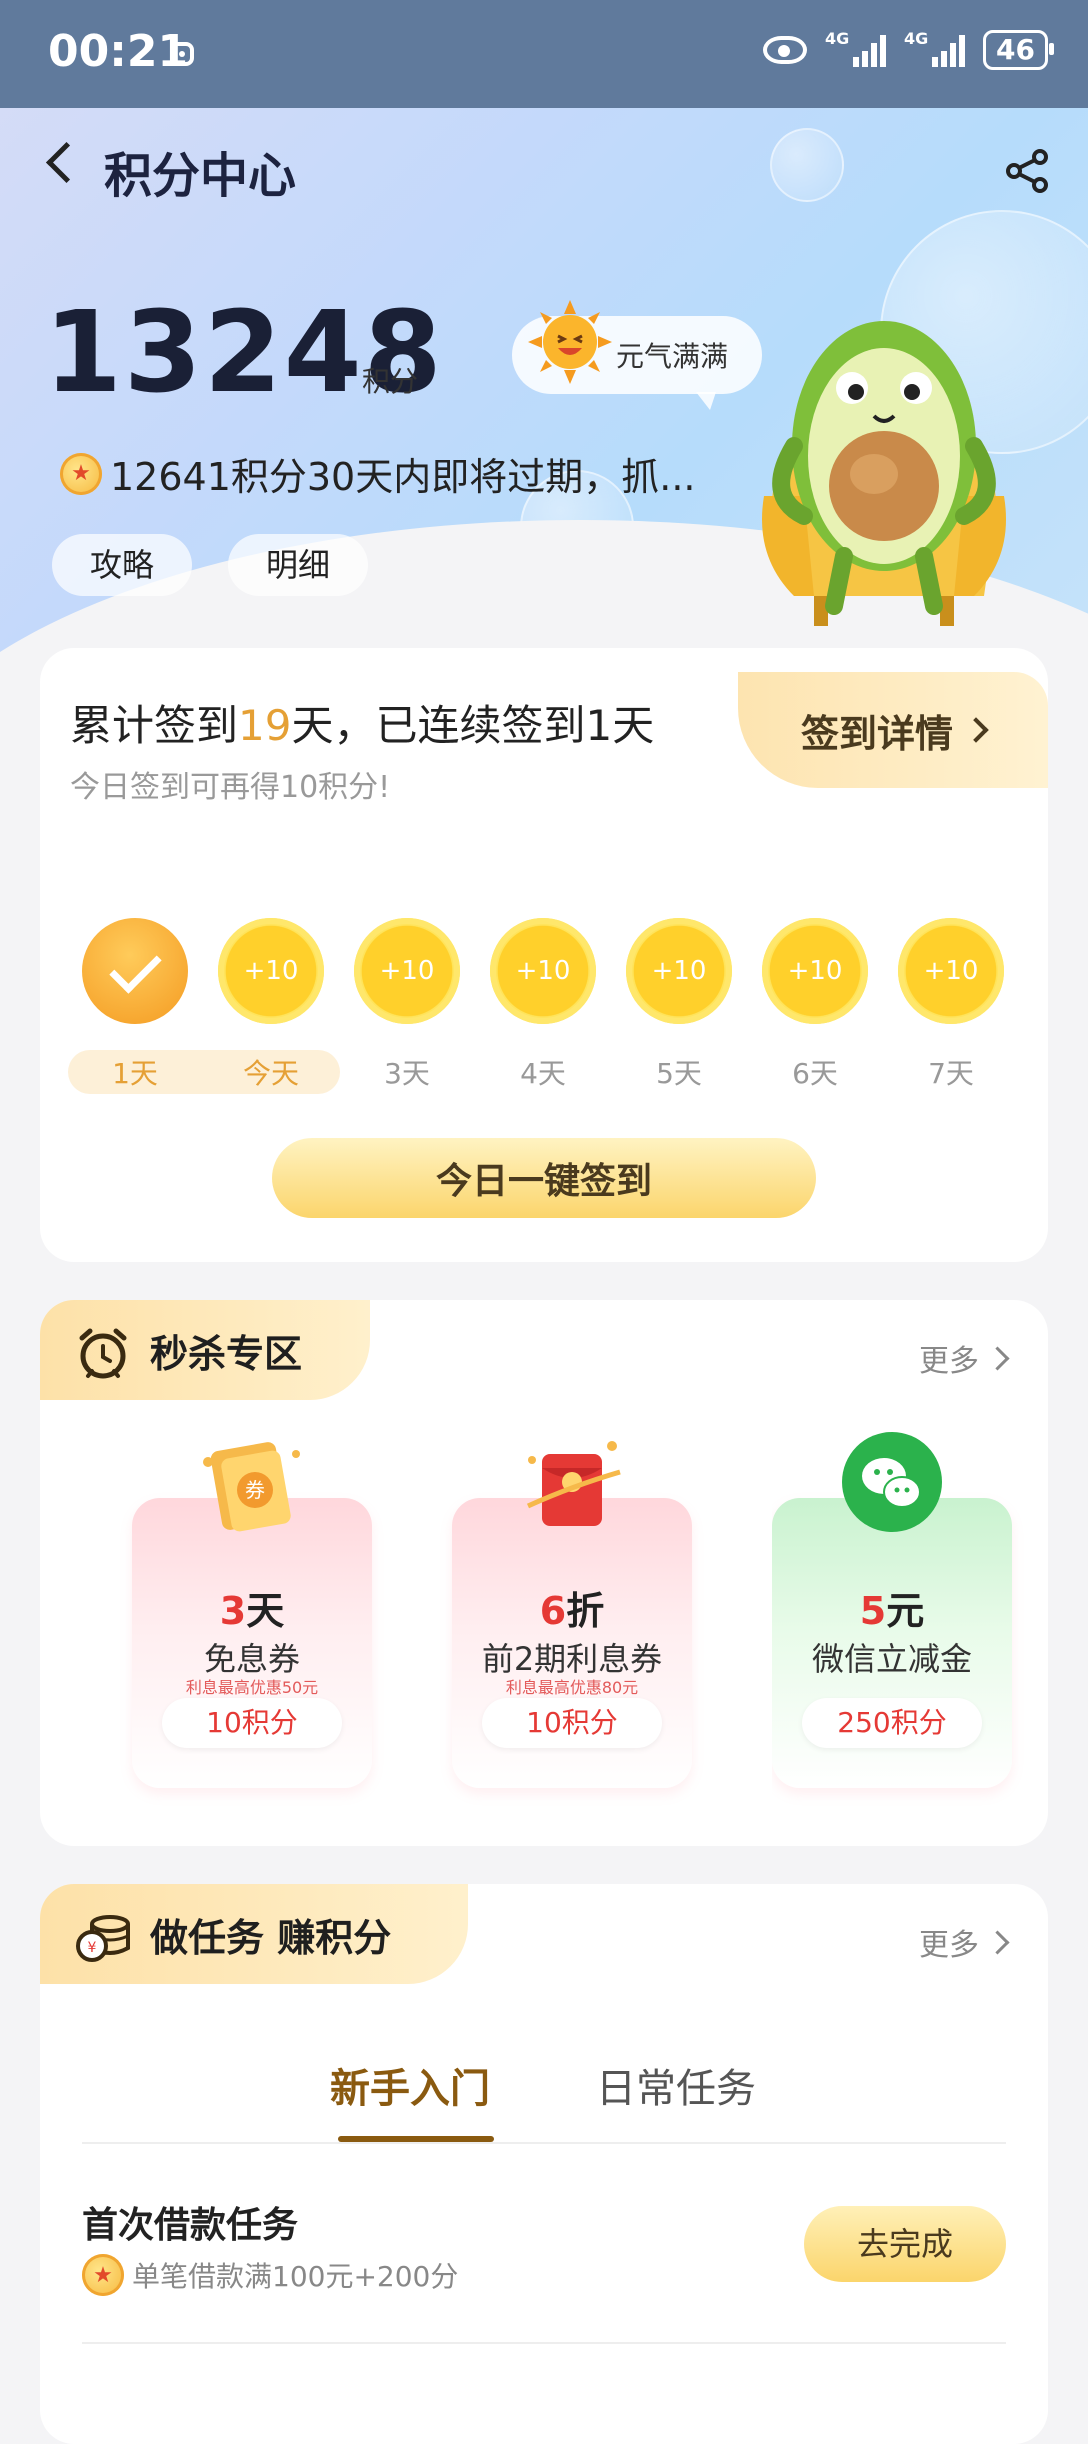  I want to click on network-type-label: 4G, so click(837, 38).